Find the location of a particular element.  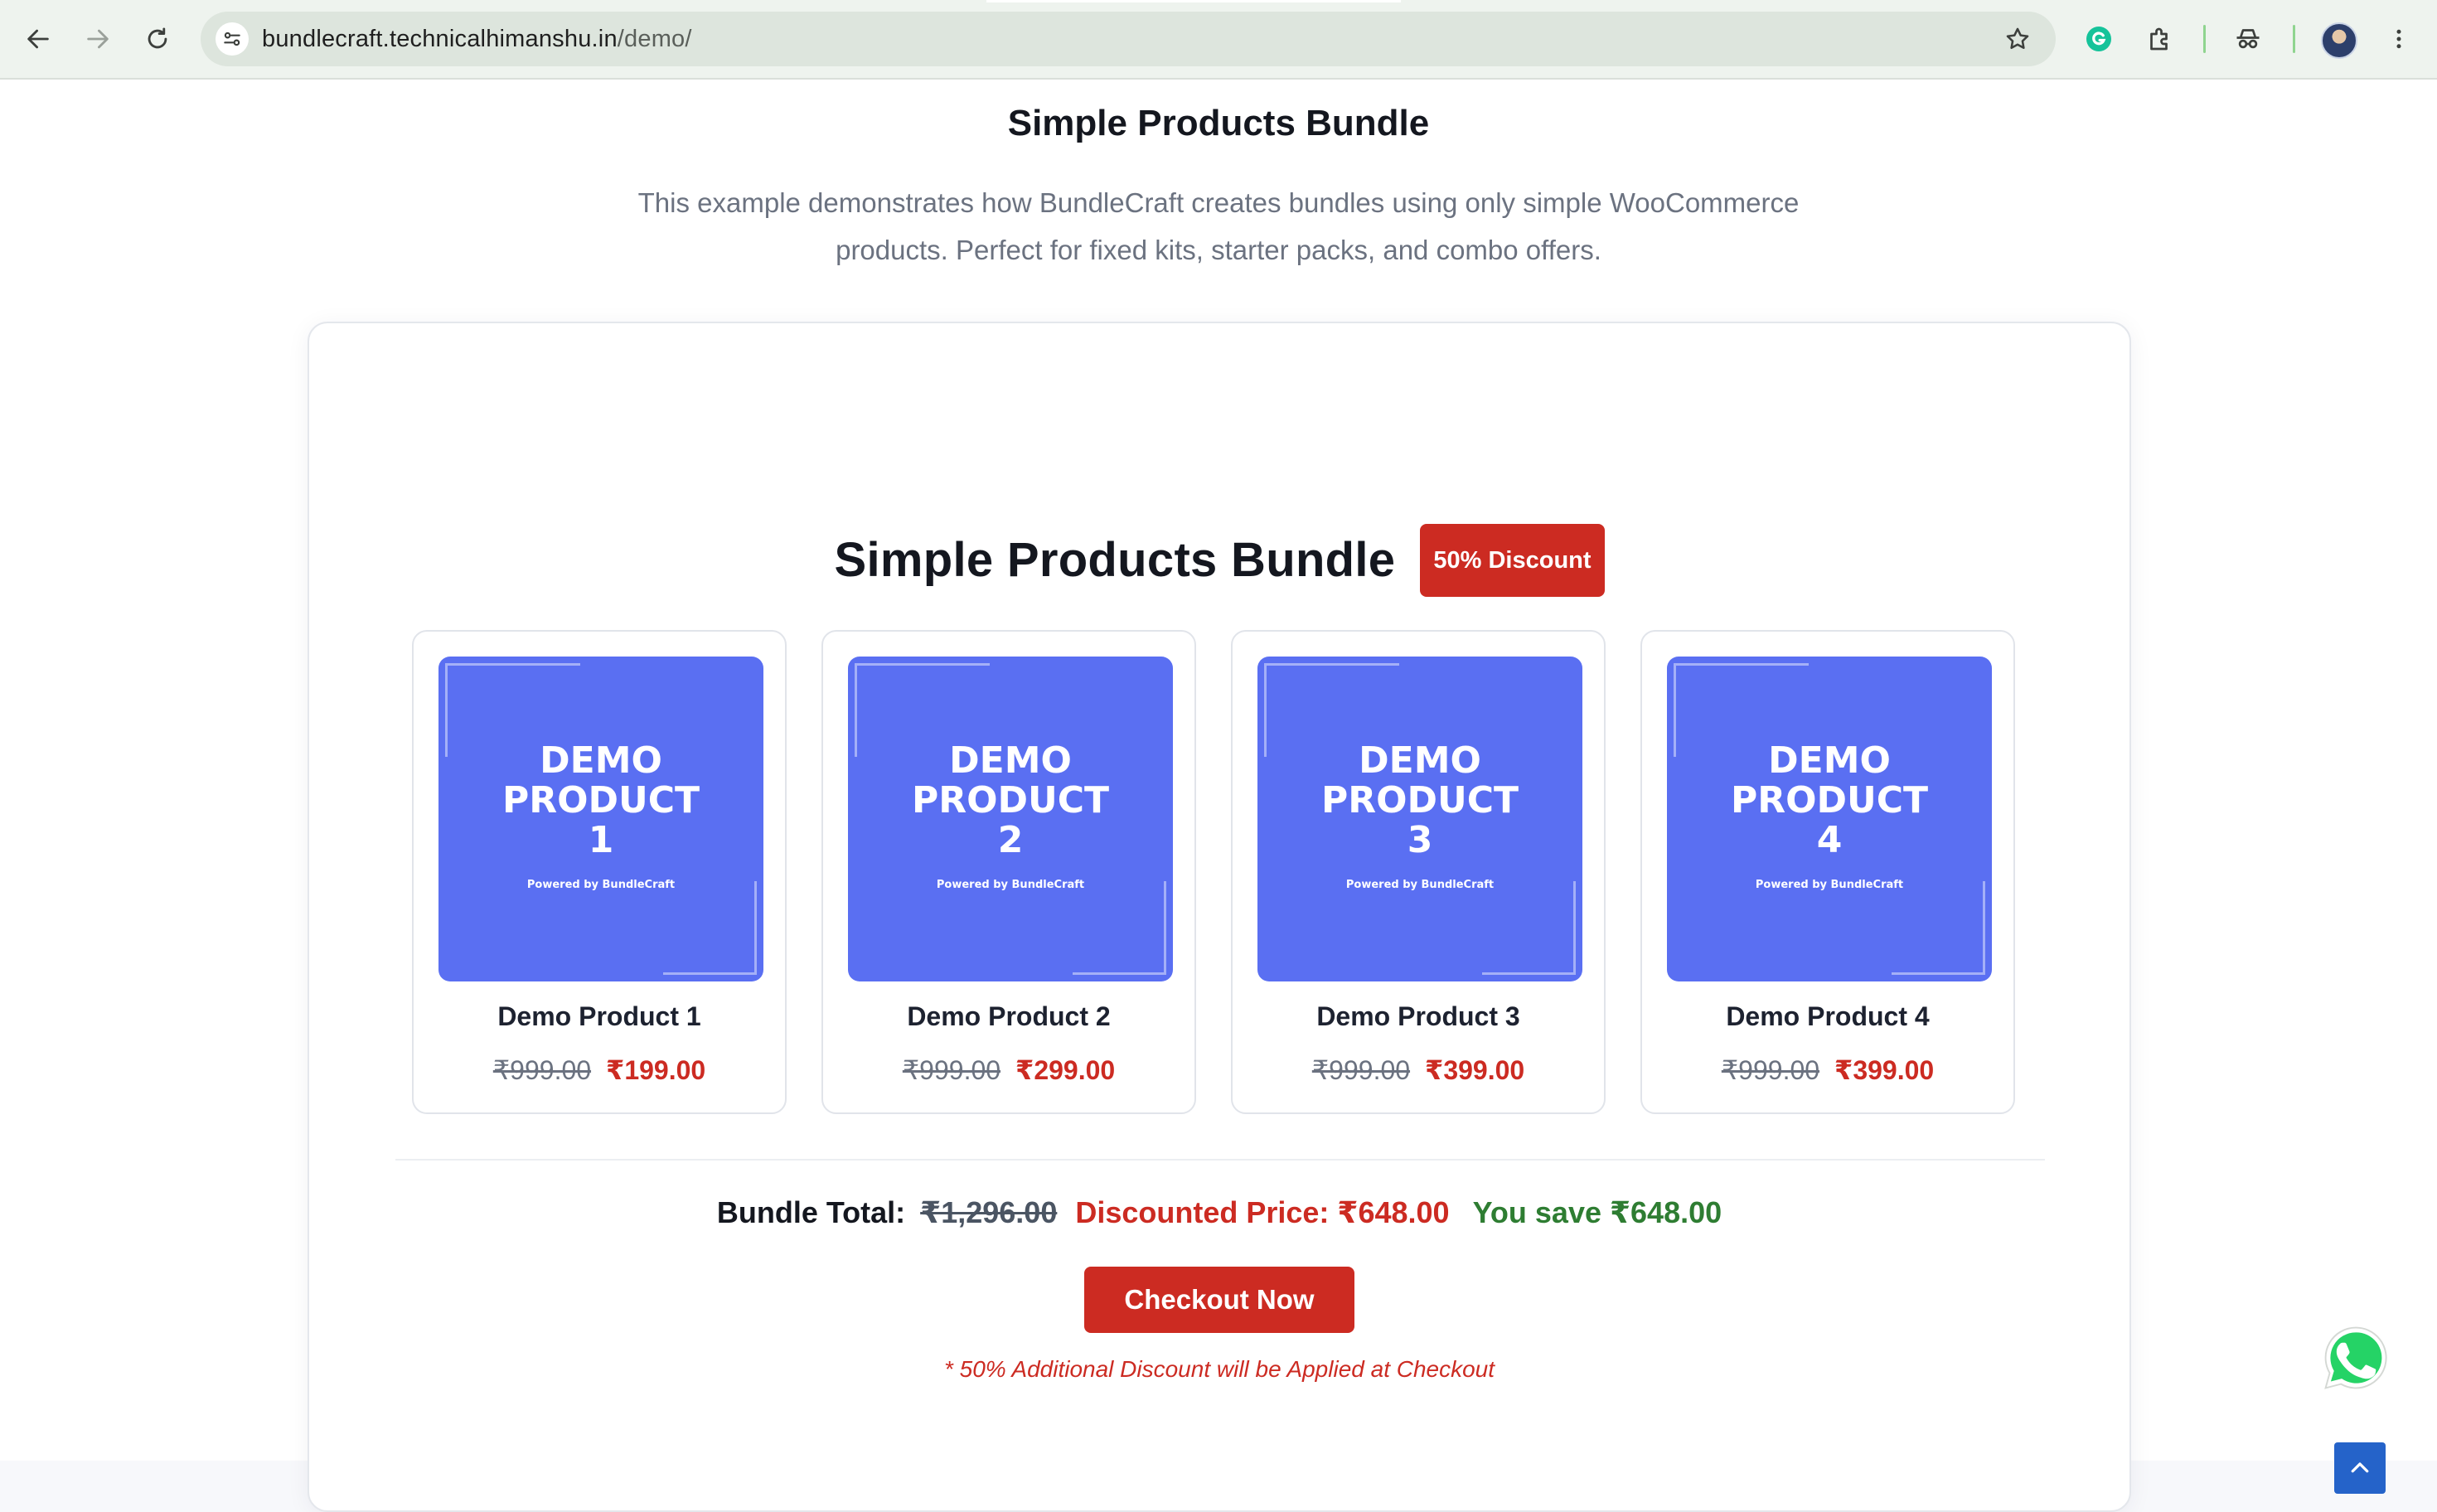

scroll-to-top-button is located at coordinates (2360, 1468).